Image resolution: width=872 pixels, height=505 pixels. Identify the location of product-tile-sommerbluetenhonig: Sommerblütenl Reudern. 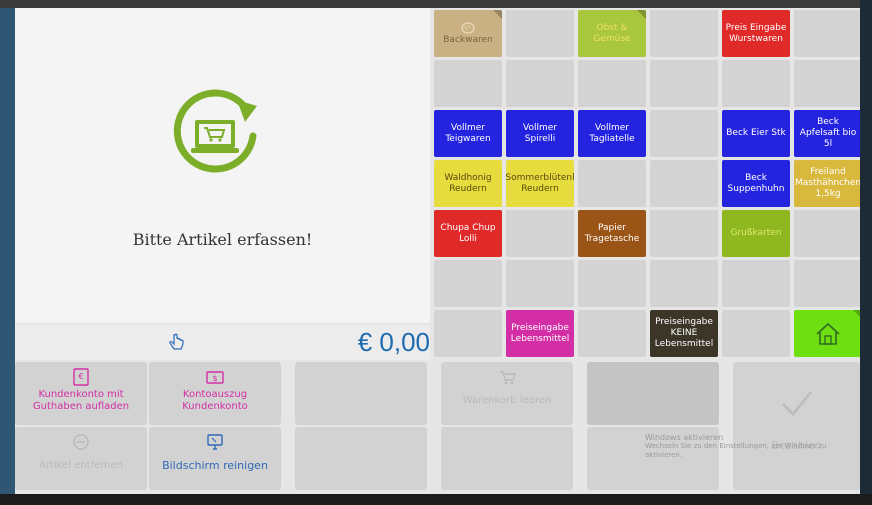
(540, 183).